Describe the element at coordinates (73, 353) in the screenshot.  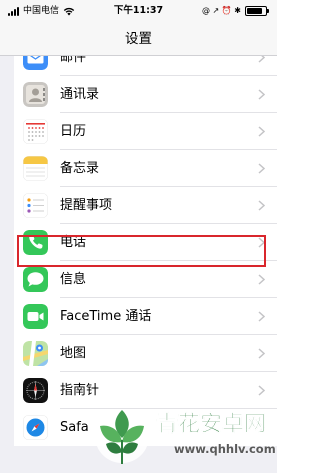
I see `settings-item-label: 地图` at that location.